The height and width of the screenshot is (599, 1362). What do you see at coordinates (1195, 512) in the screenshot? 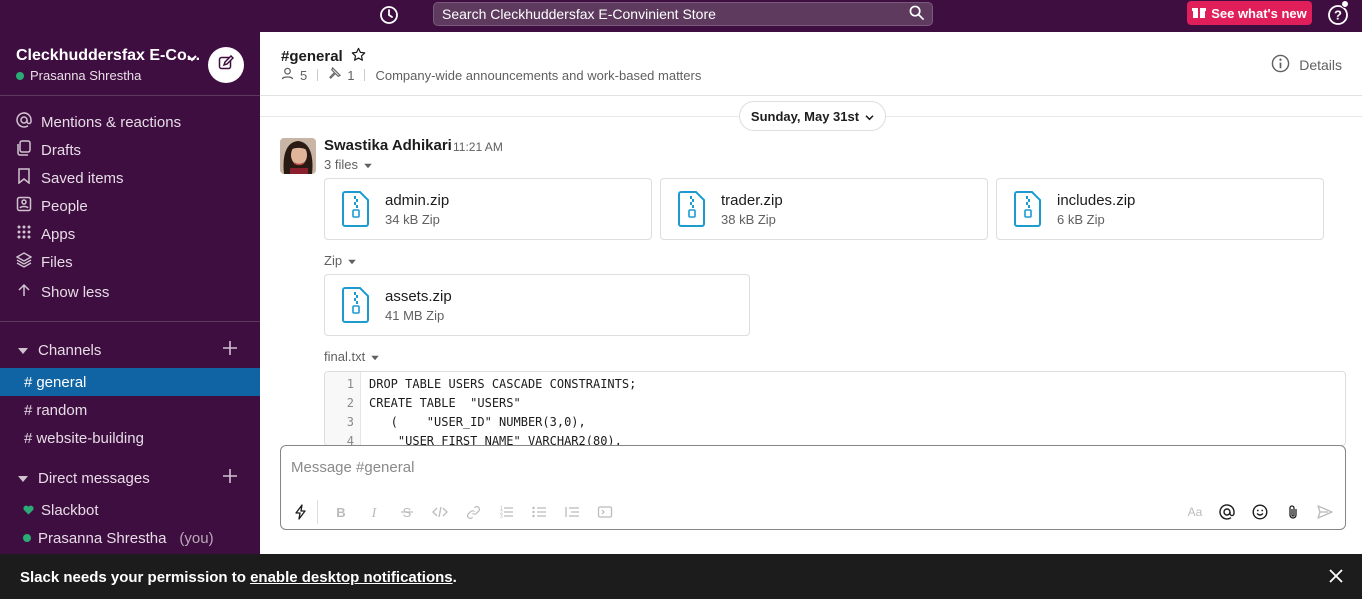
I see `formatting-toggle-icon: Aa` at bounding box center [1195, 512].